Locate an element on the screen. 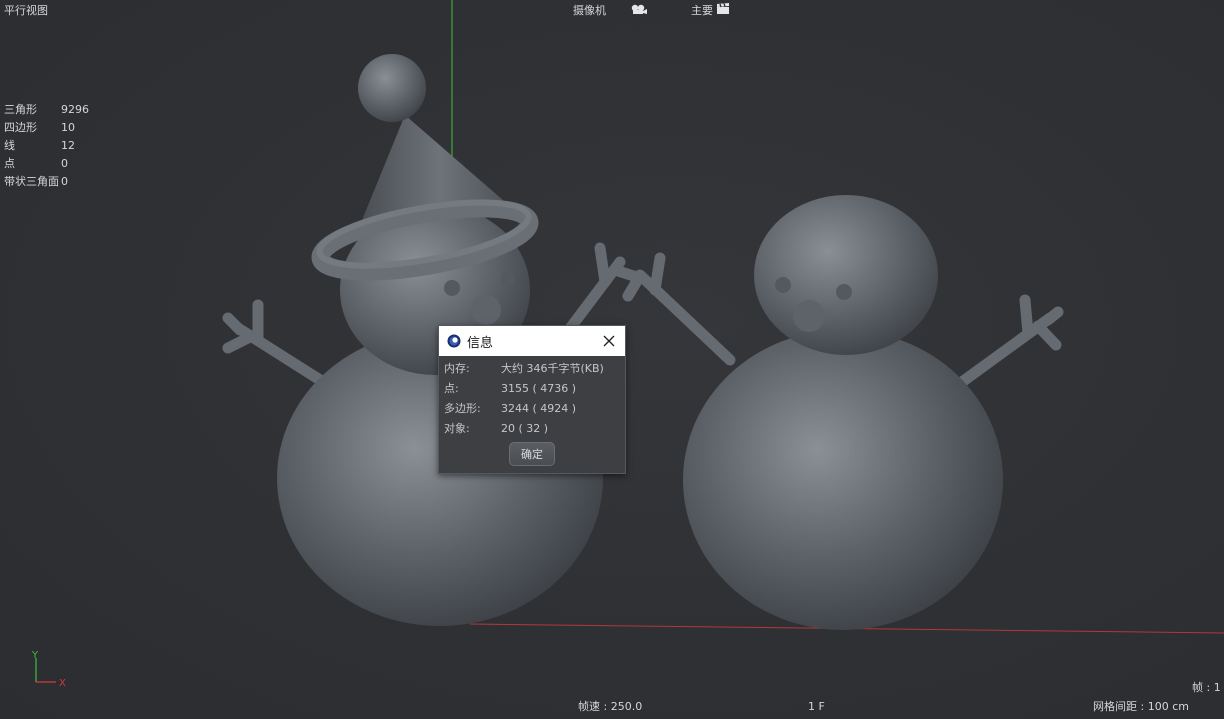  frame-number-readout: 1 F is located at coordinates (816, 706).